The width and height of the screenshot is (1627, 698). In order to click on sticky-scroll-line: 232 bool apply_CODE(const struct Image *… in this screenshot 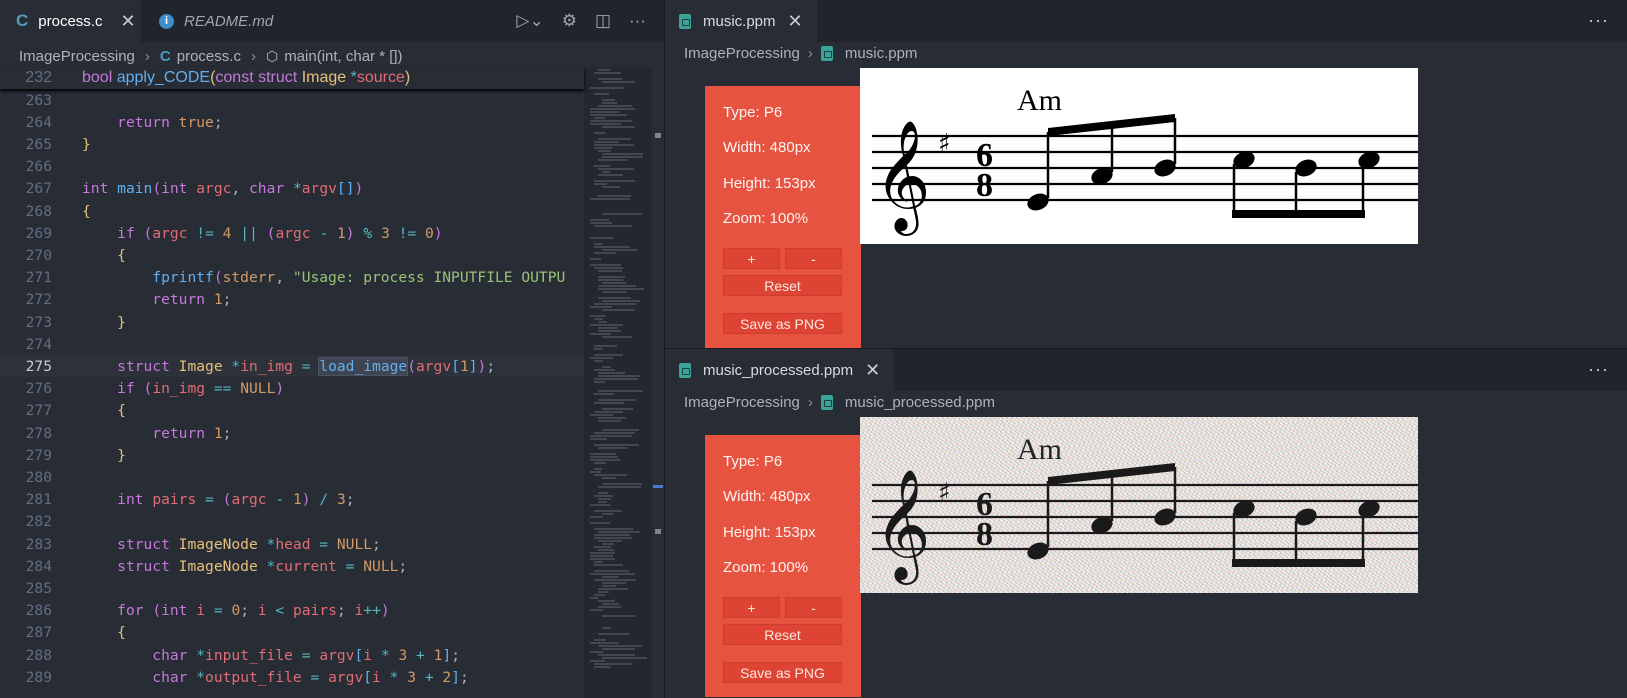, I will do `click(292, 78)`.